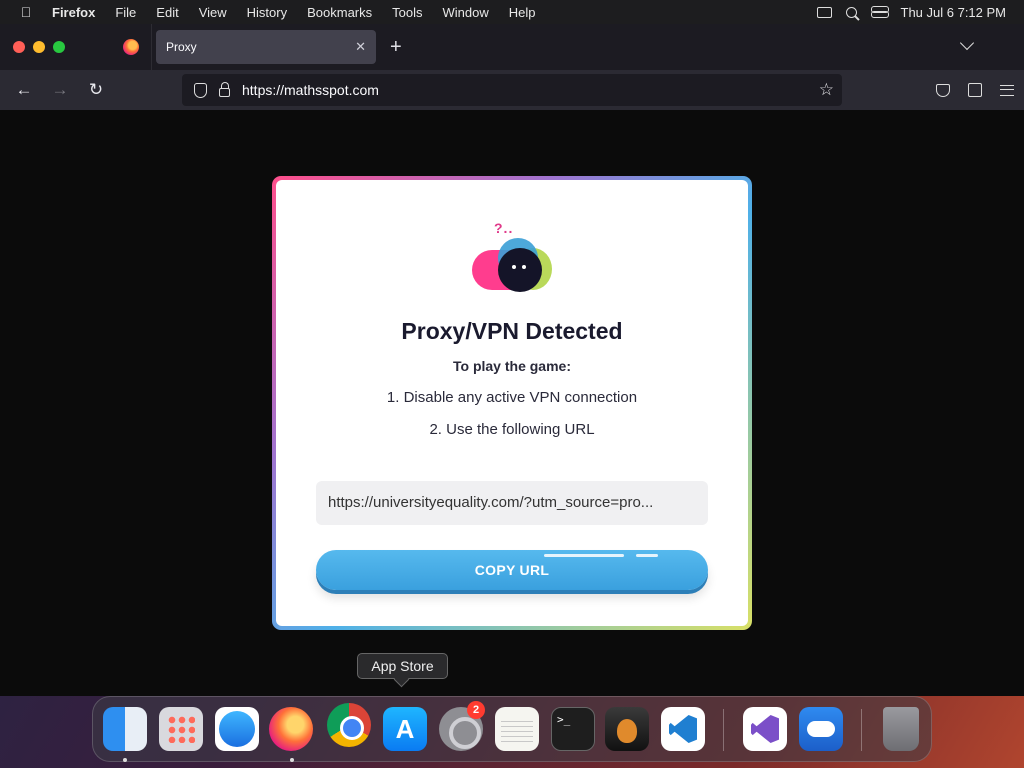 The width and height of the screenshot is (1024, 768). Describe the element at coordinates (310, 90) in the screenshot. I see `url-text: https://mathsspot.com` at that location.